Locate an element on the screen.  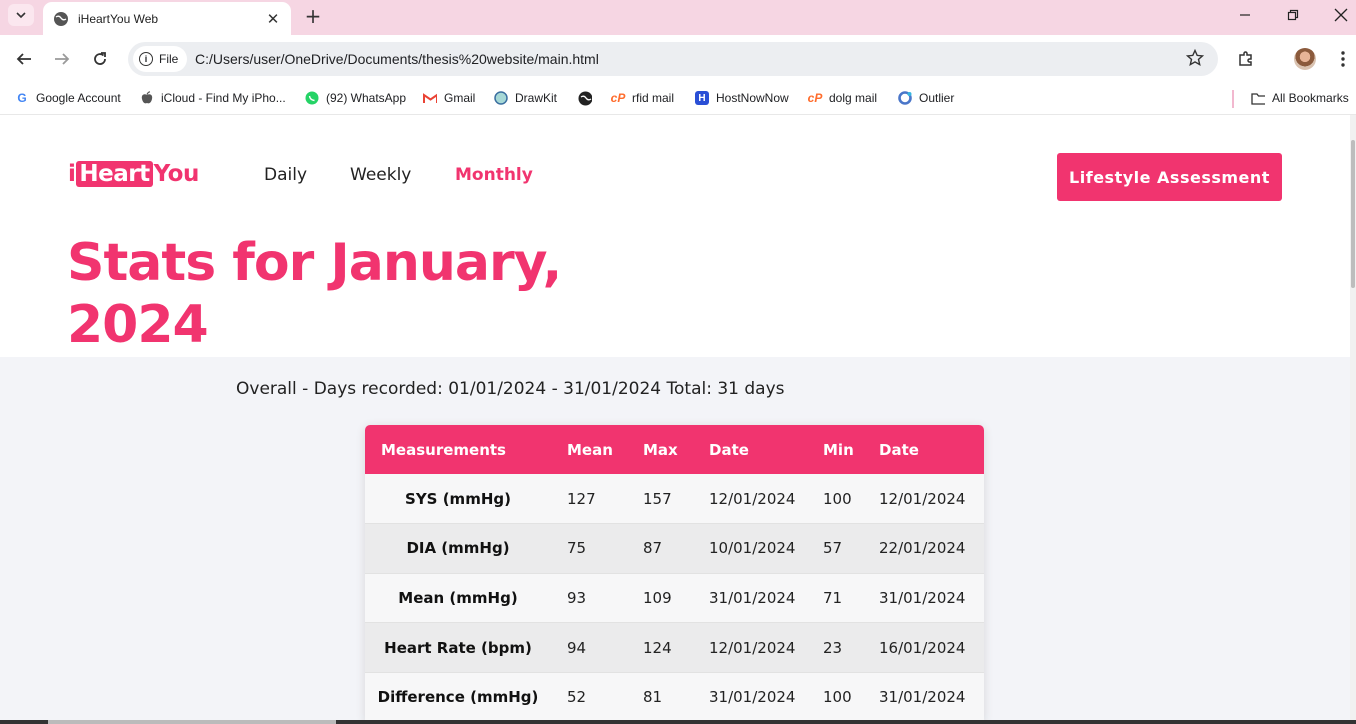
close-icon is located at coordinates (1341, 15).